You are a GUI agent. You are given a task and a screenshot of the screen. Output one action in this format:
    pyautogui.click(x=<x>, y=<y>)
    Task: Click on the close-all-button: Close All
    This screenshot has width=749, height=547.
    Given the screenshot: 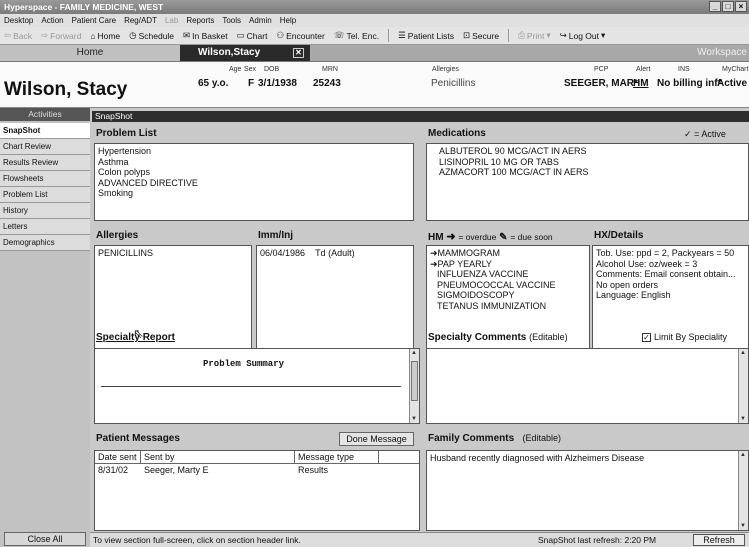 What is the action you would take?
    pyautogui.click(x=45, y=539)
    